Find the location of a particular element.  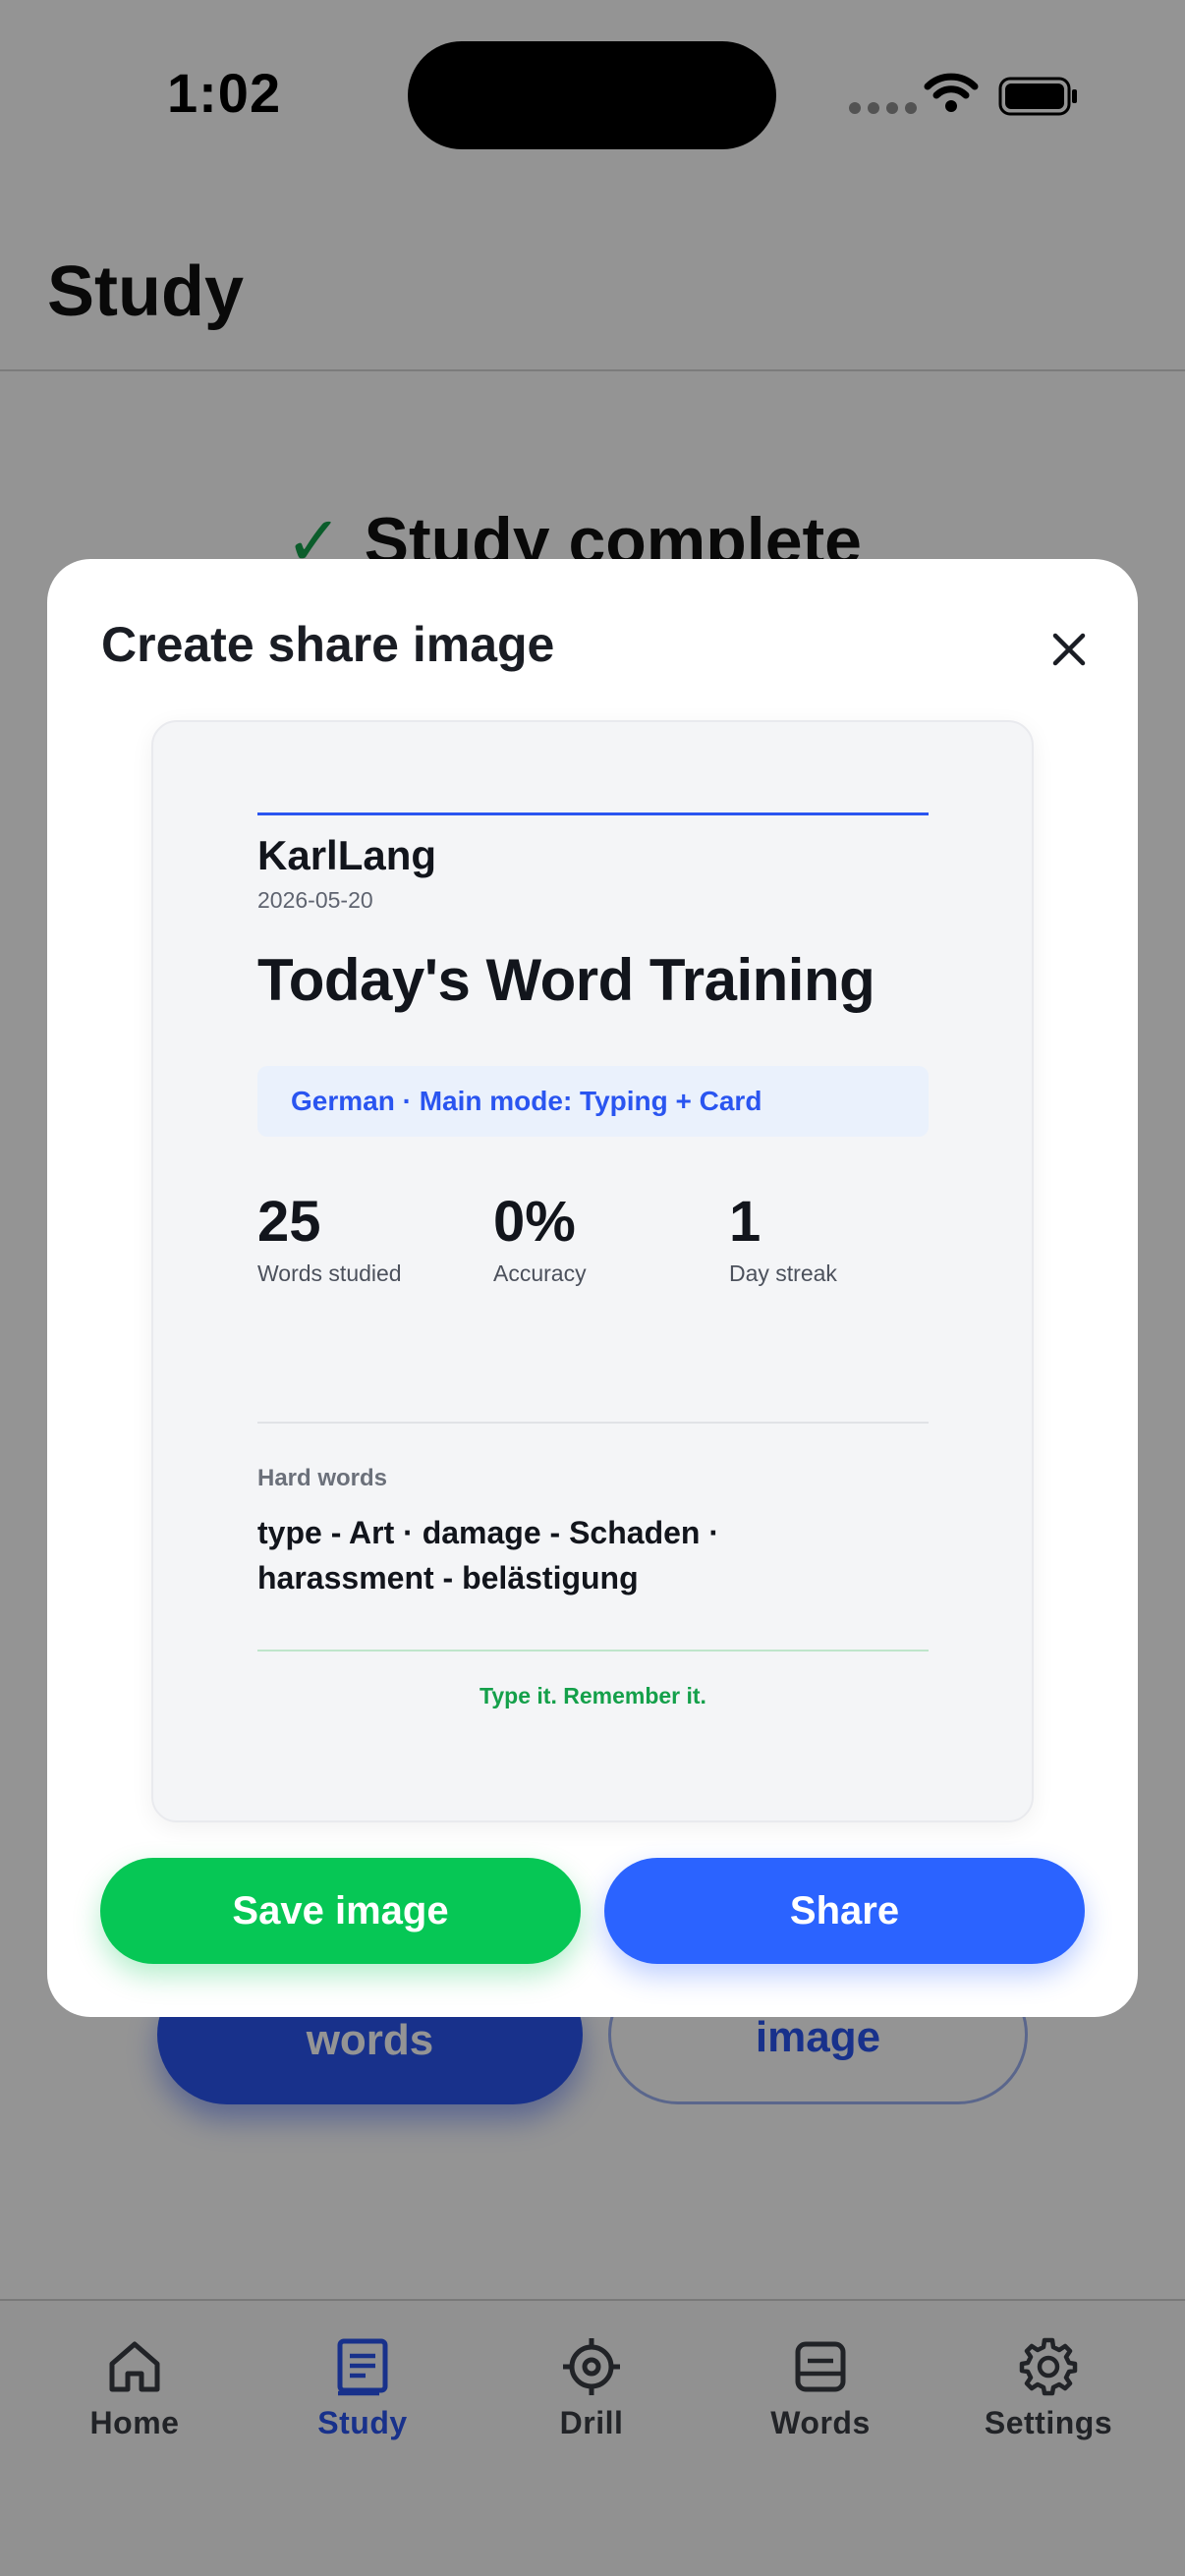

card-mode-banner: German · Main mode: Typing + Card is located at coordinates (593, 1101).